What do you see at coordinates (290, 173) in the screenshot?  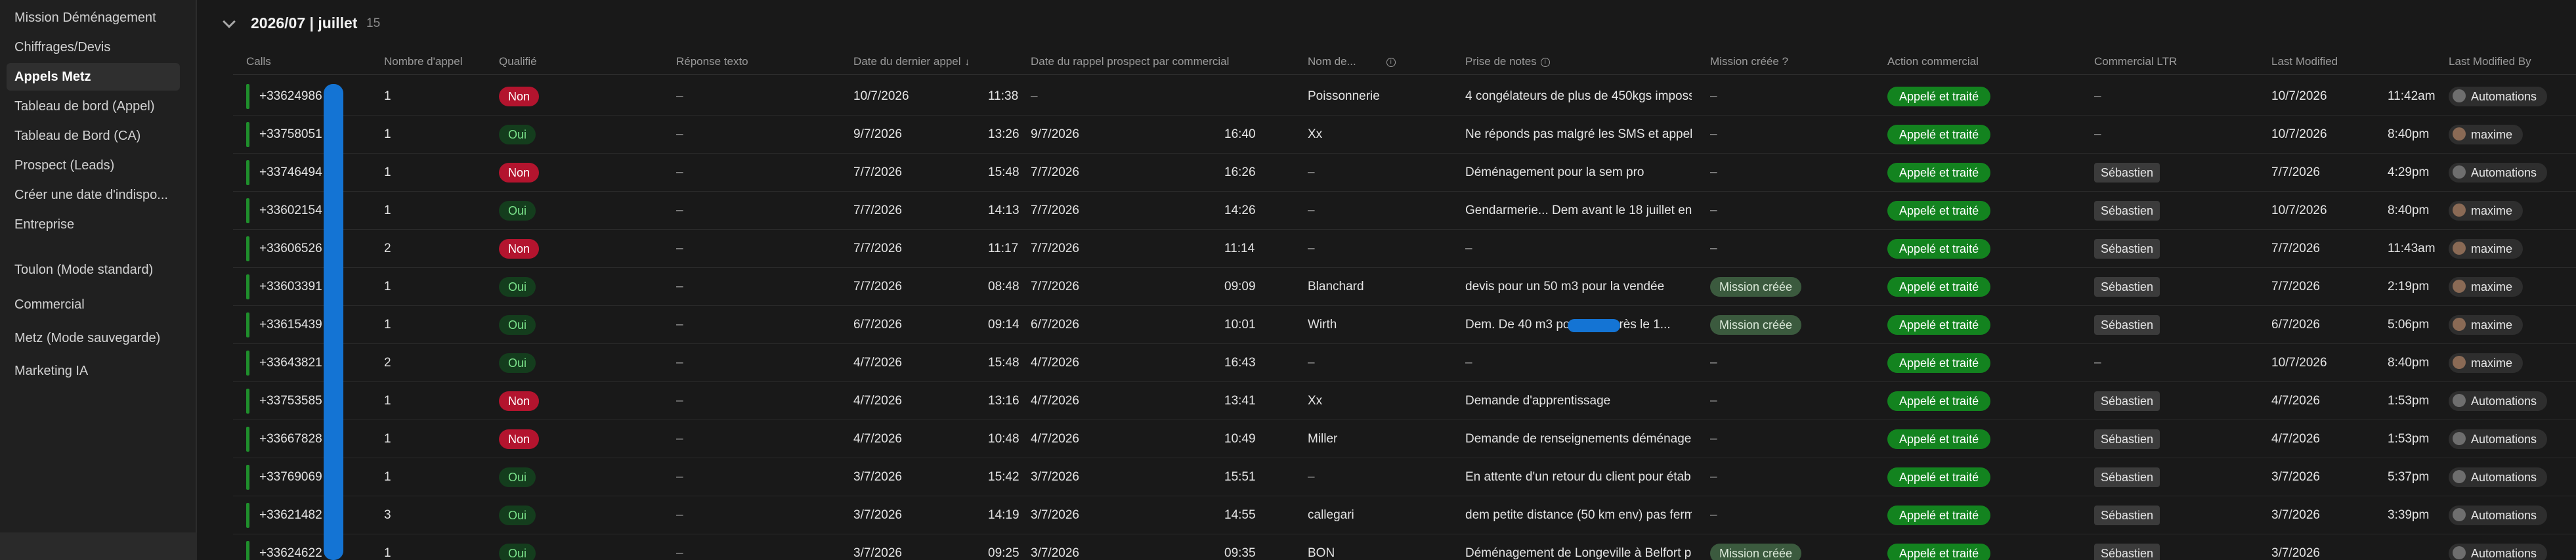 I see `cell-calls: +33746494` at bounding box center [290, 173].